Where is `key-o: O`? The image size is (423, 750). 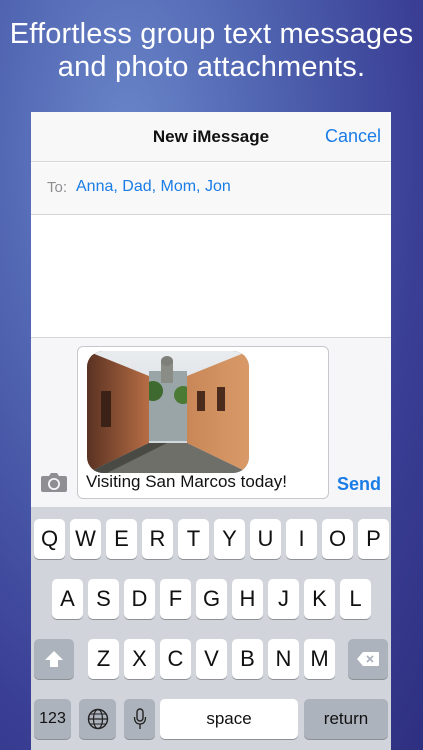
key-o: O is located at coordinates (337, 539).